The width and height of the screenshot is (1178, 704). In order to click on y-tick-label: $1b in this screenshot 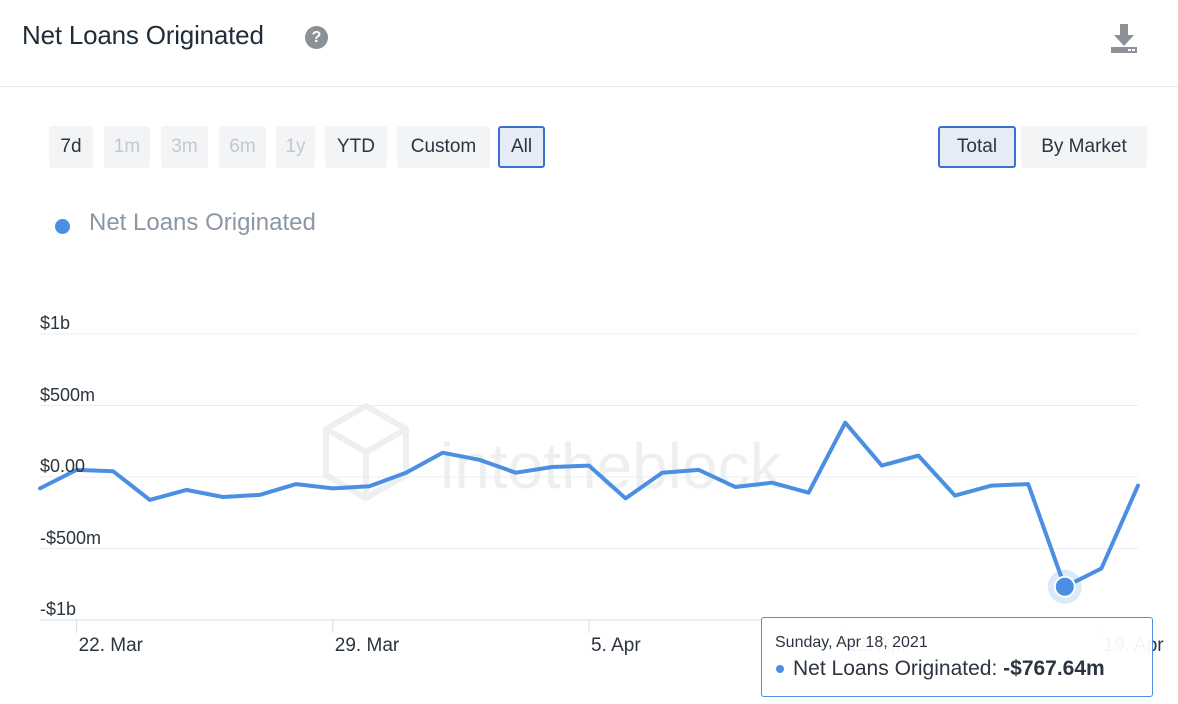, I will do `click(55, 323)`.